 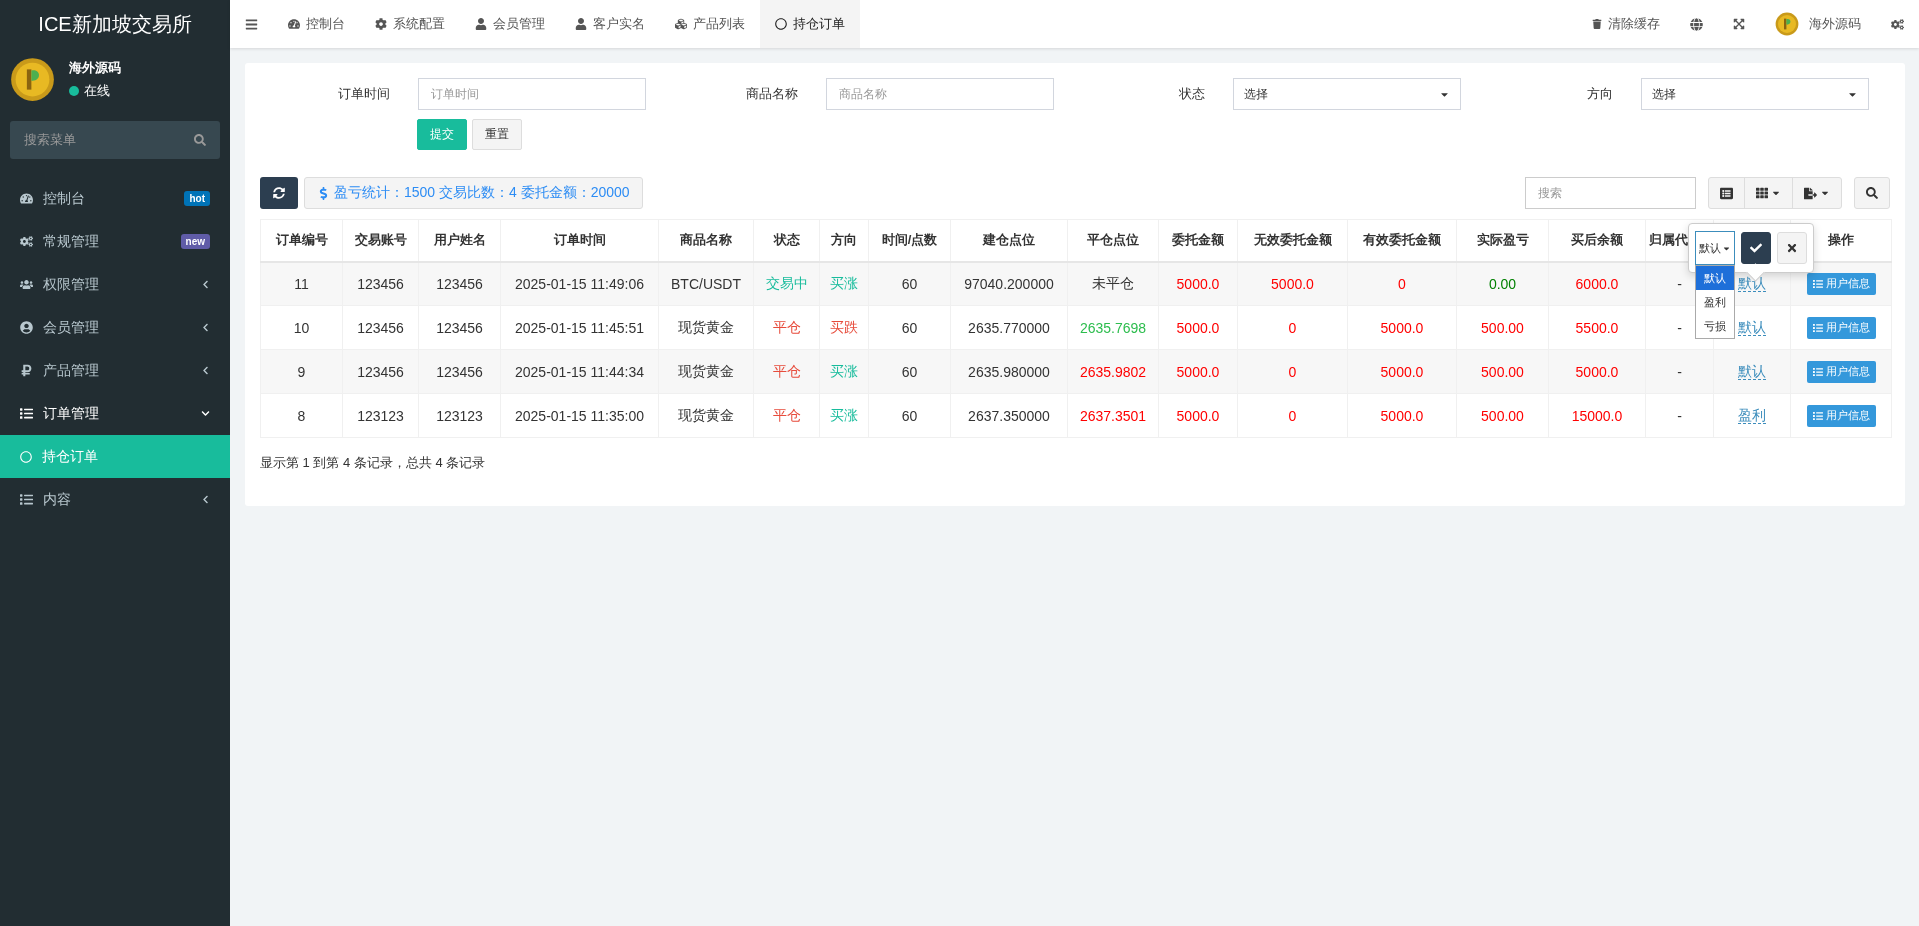 What do you see at coordinates (301, 283) in the screenshot?
I see `table-cell: 11` at bounding box center [301, 283].